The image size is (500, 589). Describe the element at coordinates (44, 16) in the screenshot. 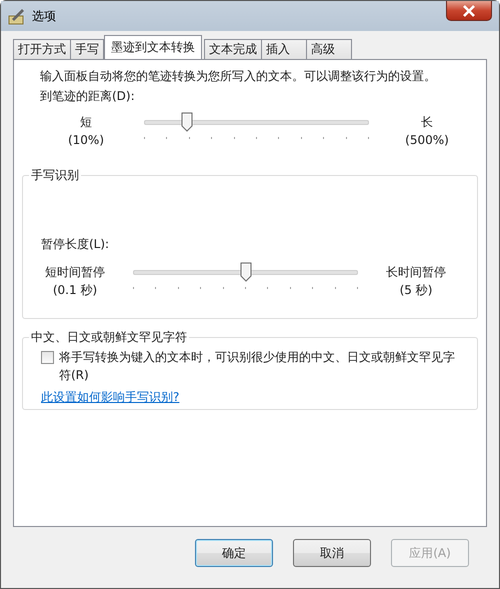

I see `window-title: 选项` at that location.